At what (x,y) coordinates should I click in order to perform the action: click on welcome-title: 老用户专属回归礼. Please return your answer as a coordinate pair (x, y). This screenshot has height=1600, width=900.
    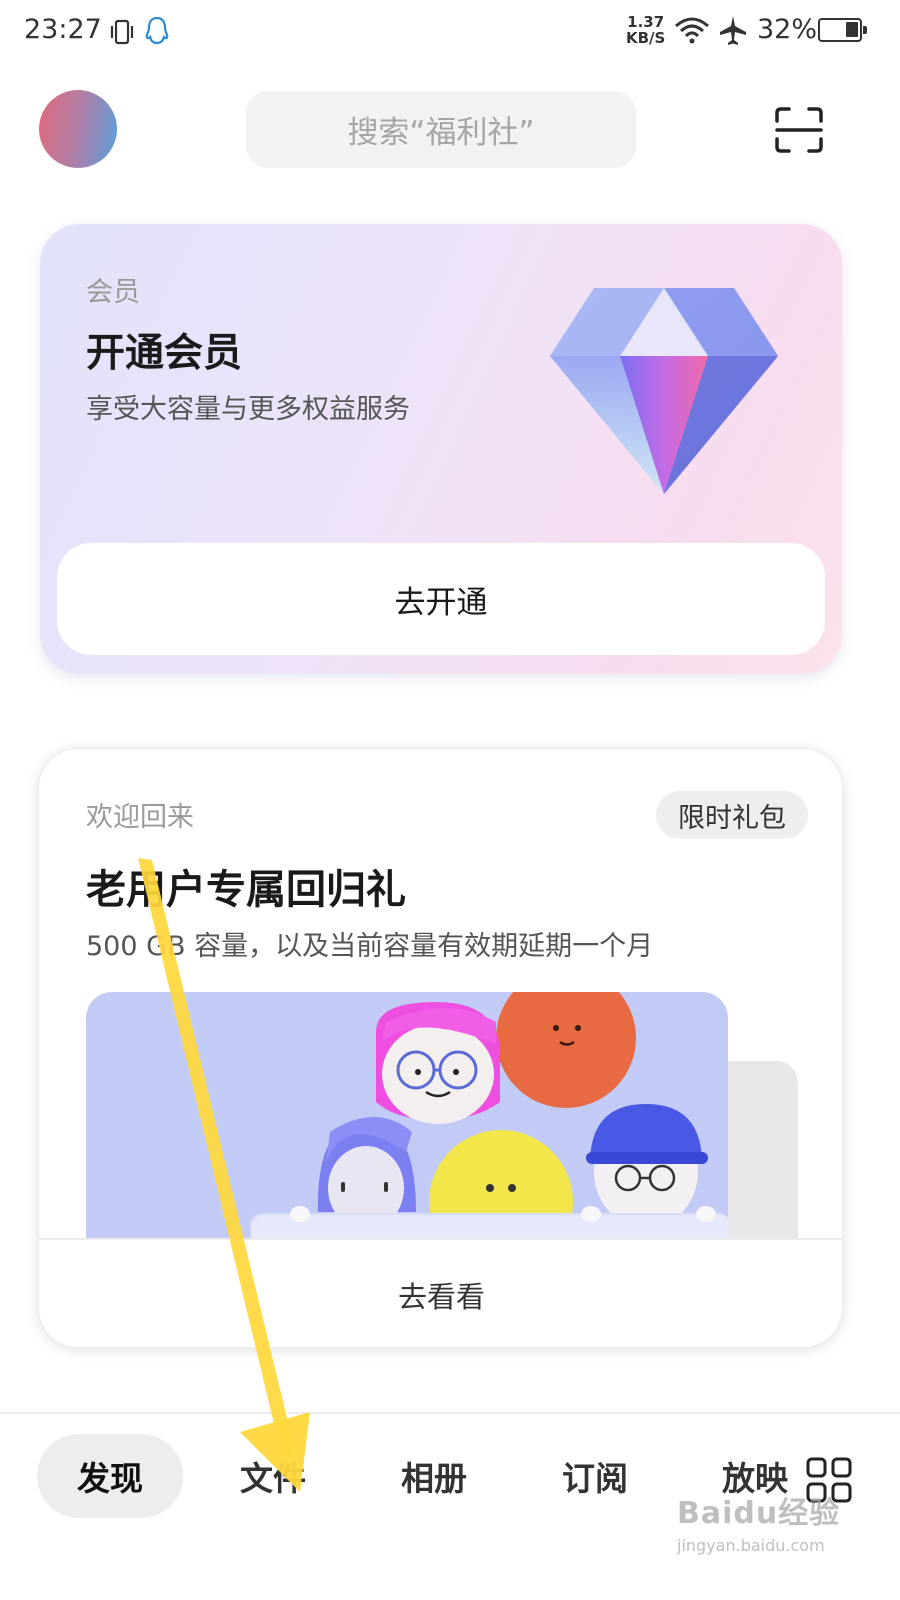
    Looking at the image, I should click on (246, 890).